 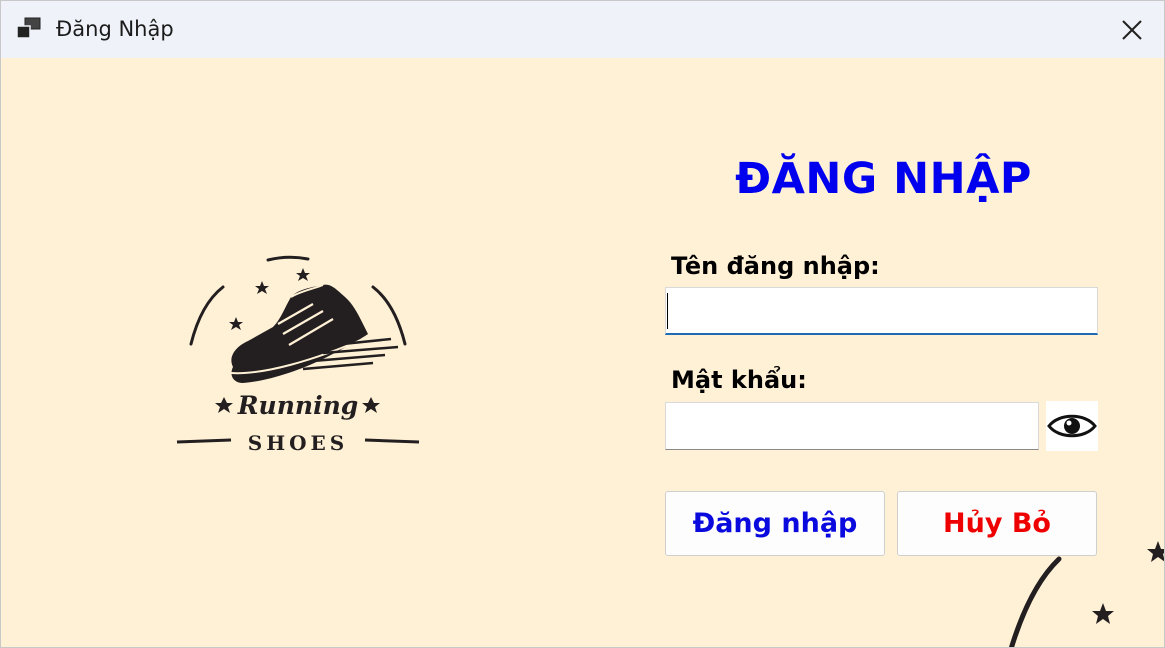 What do you see at coordinates (115, 29) in the screenshot?
I see `window-title: Đăng Nhập` at bounding box center [115, 29].